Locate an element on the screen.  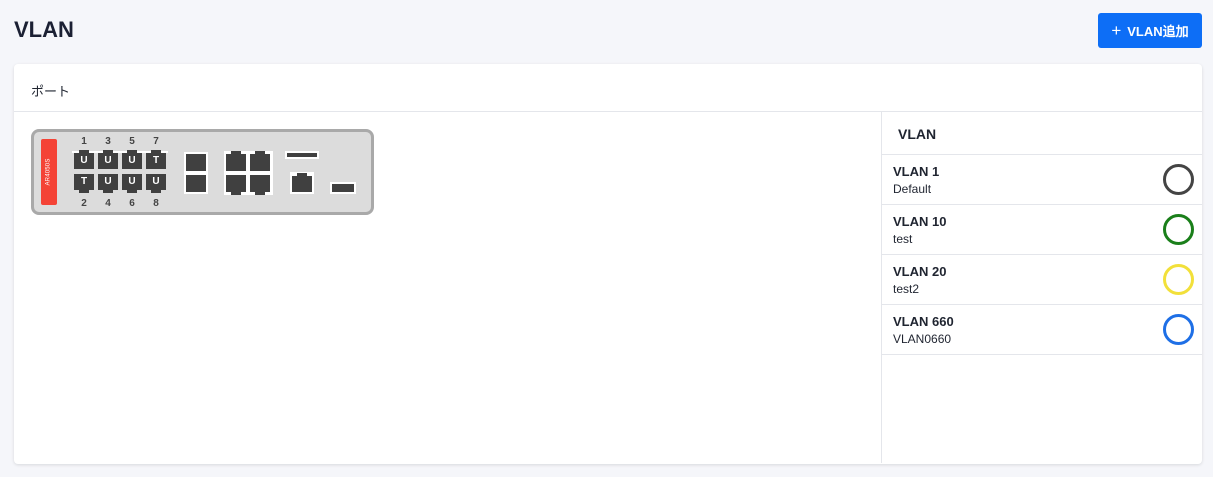
vlan-description: Default is located at coordinates (912, 189).